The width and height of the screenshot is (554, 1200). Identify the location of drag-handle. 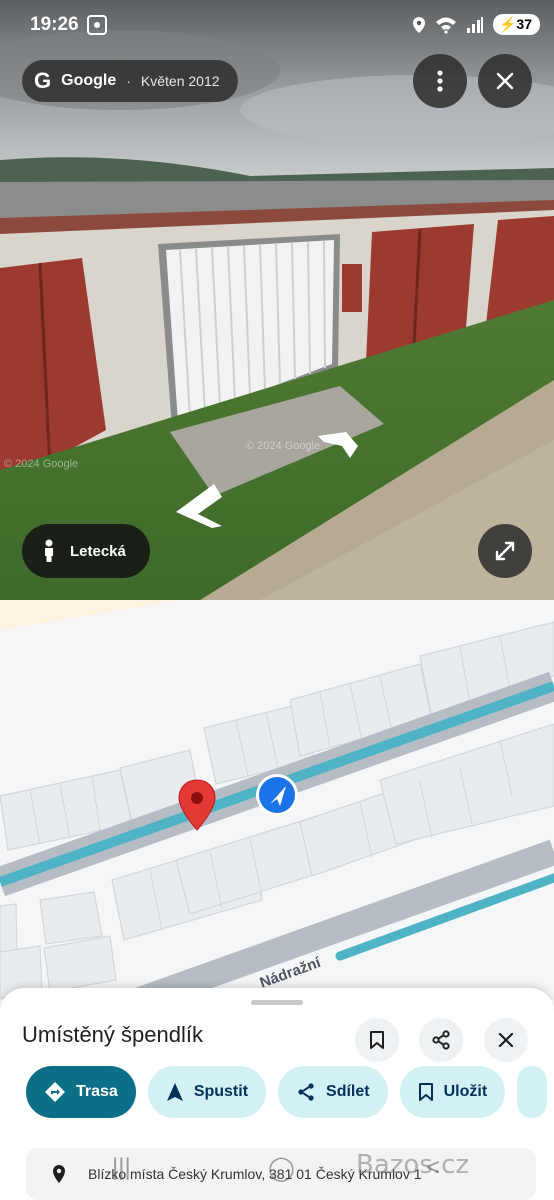
(277, 1002).